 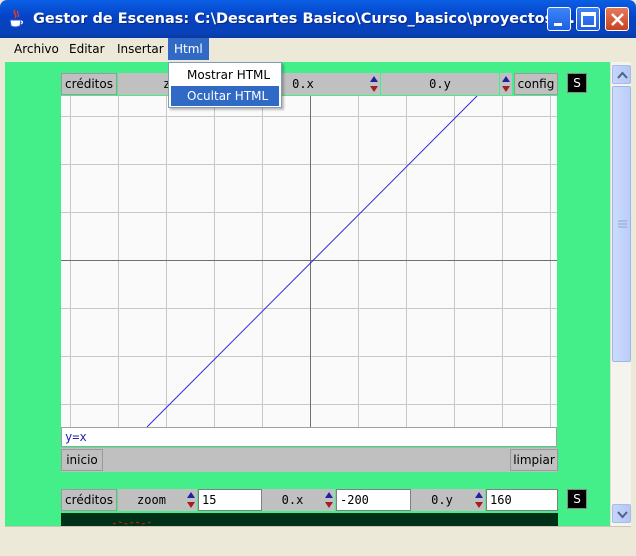 I want to click on oy-field: 160, so click(x=522, y=500).